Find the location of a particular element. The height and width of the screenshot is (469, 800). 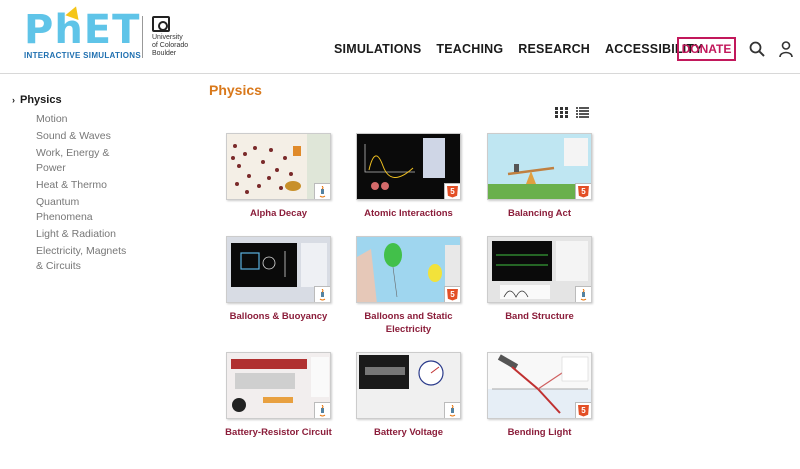

sidebar-item-work-energy-power: Work, Energy & Power is located at coordinates (78, 161).